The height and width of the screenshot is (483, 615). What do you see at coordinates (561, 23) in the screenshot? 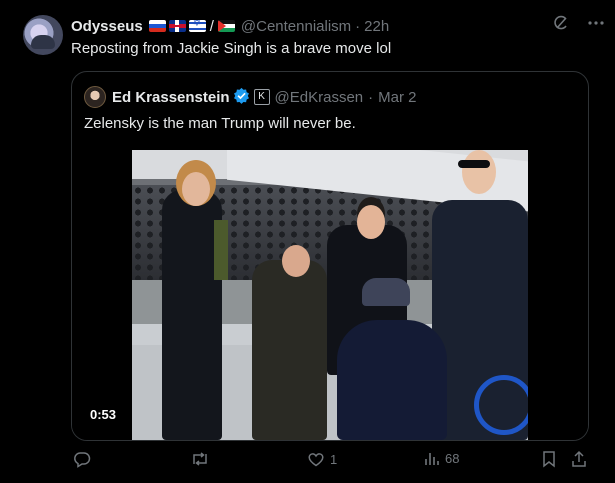
I see `grok-icon` at bounding box center [561, 23].